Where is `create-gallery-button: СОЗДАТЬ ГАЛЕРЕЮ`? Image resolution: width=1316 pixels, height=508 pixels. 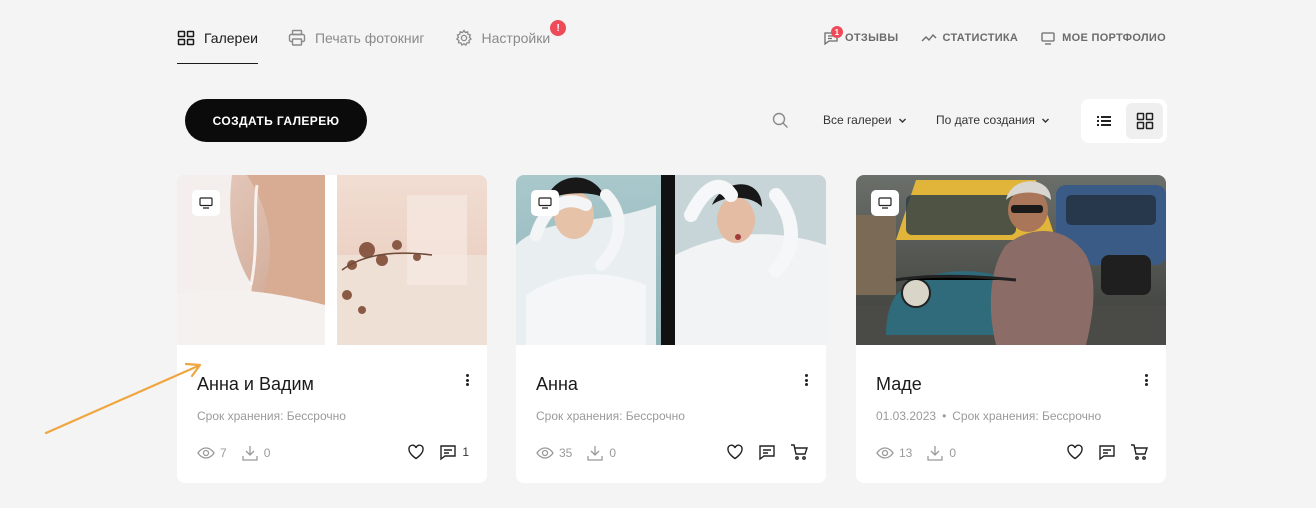 create-gallery-button: СОЗДАТЬ ГАЛЕРЕЮ is located at coordinates (276, 120).